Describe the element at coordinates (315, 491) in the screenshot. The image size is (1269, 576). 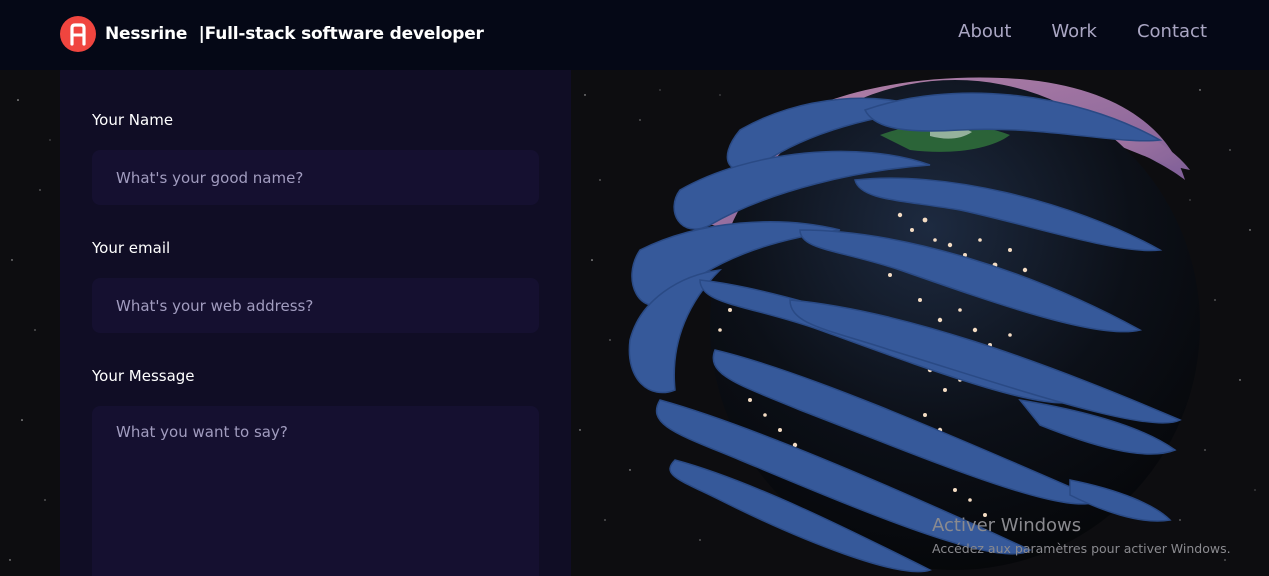
I see `message-textarea` at that location.